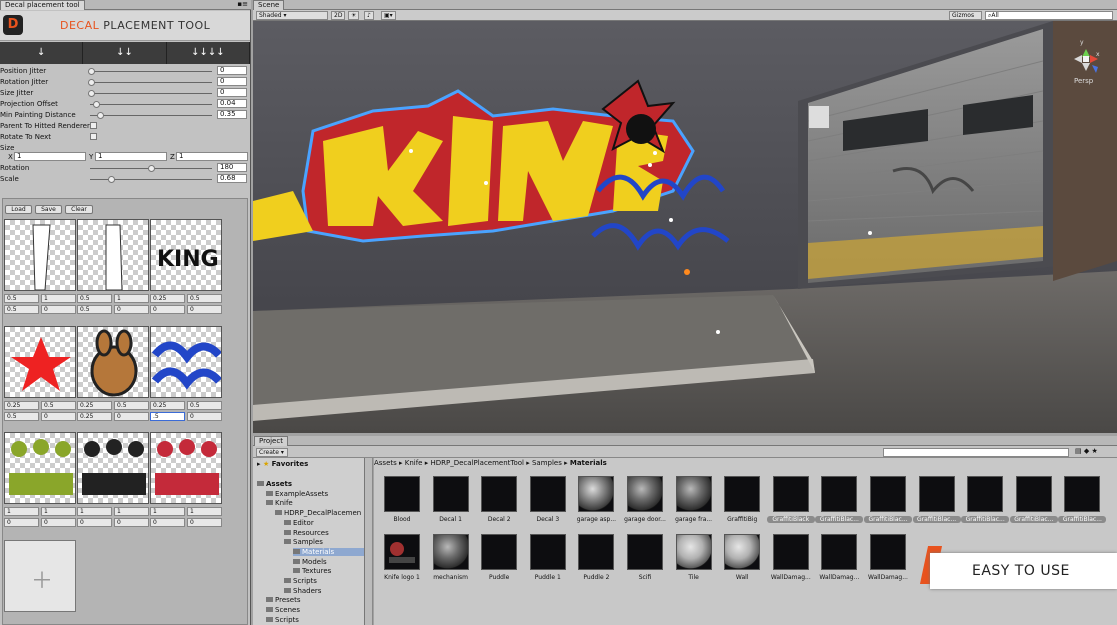 This screenshot has width=1117, height=625. I want to click on toggle-2d-button: 2D, so click(338, 15).